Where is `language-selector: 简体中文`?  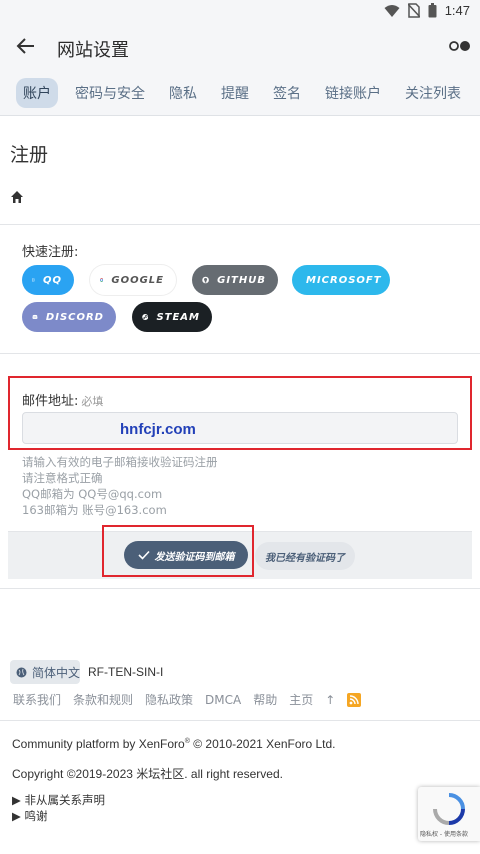 language-selector: 简体中文 is located at coordinates (45, 672).